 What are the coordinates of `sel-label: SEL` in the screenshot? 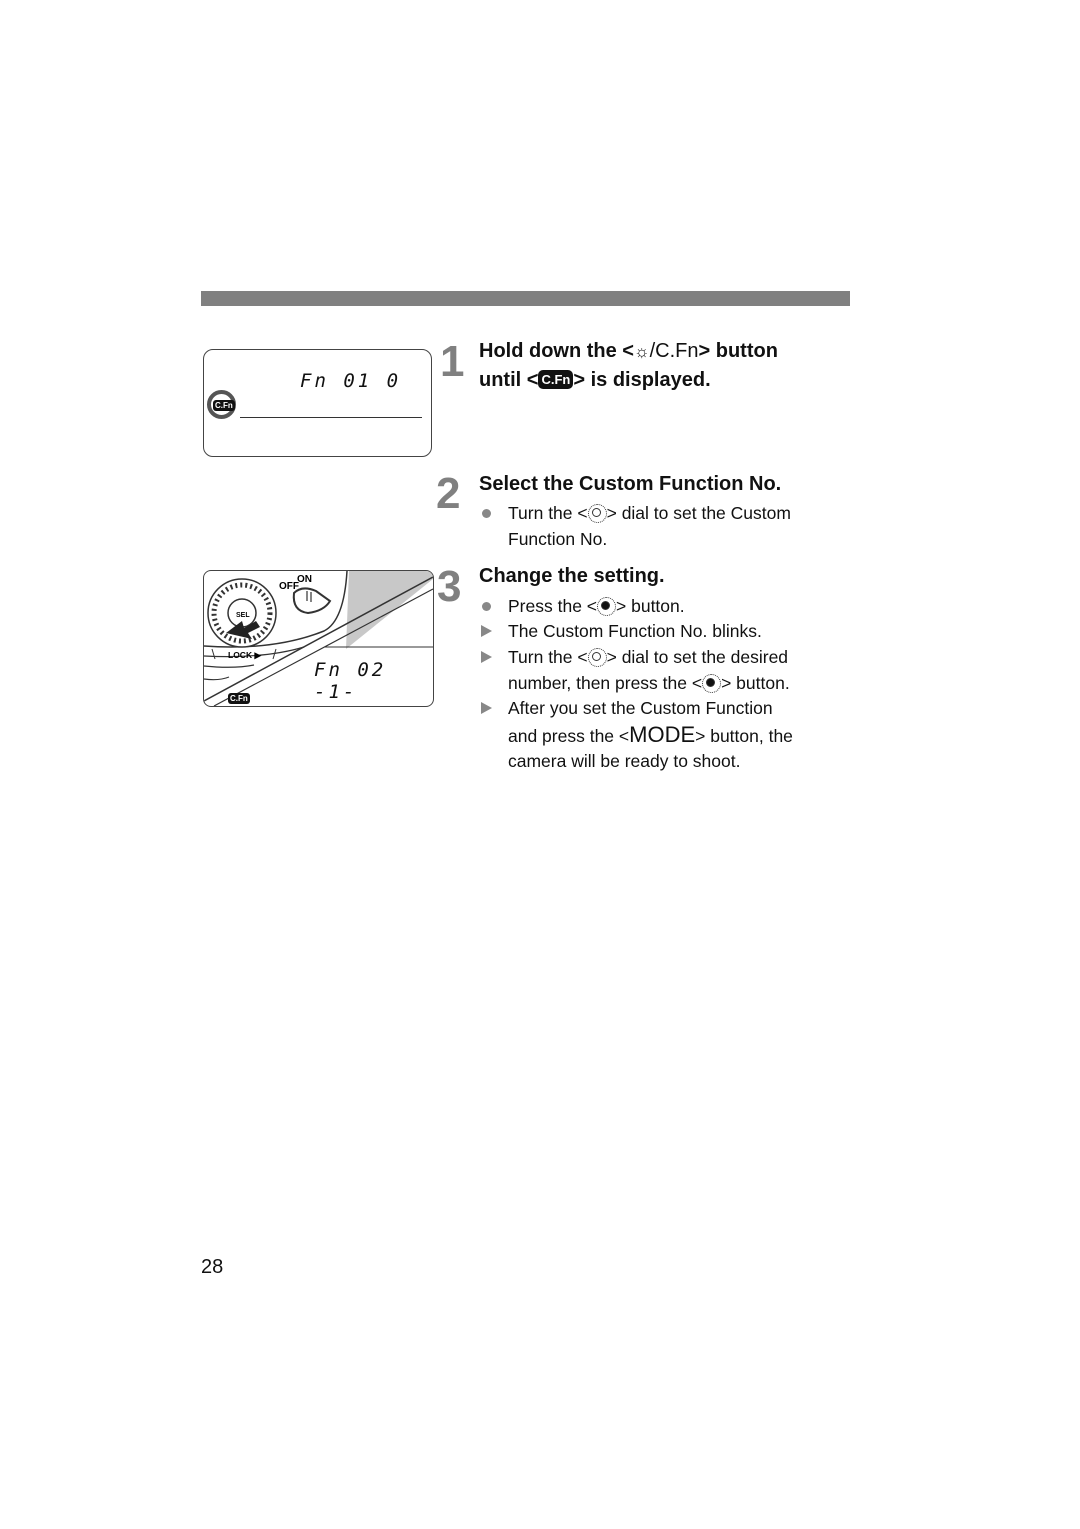 It's located at (243, 615).